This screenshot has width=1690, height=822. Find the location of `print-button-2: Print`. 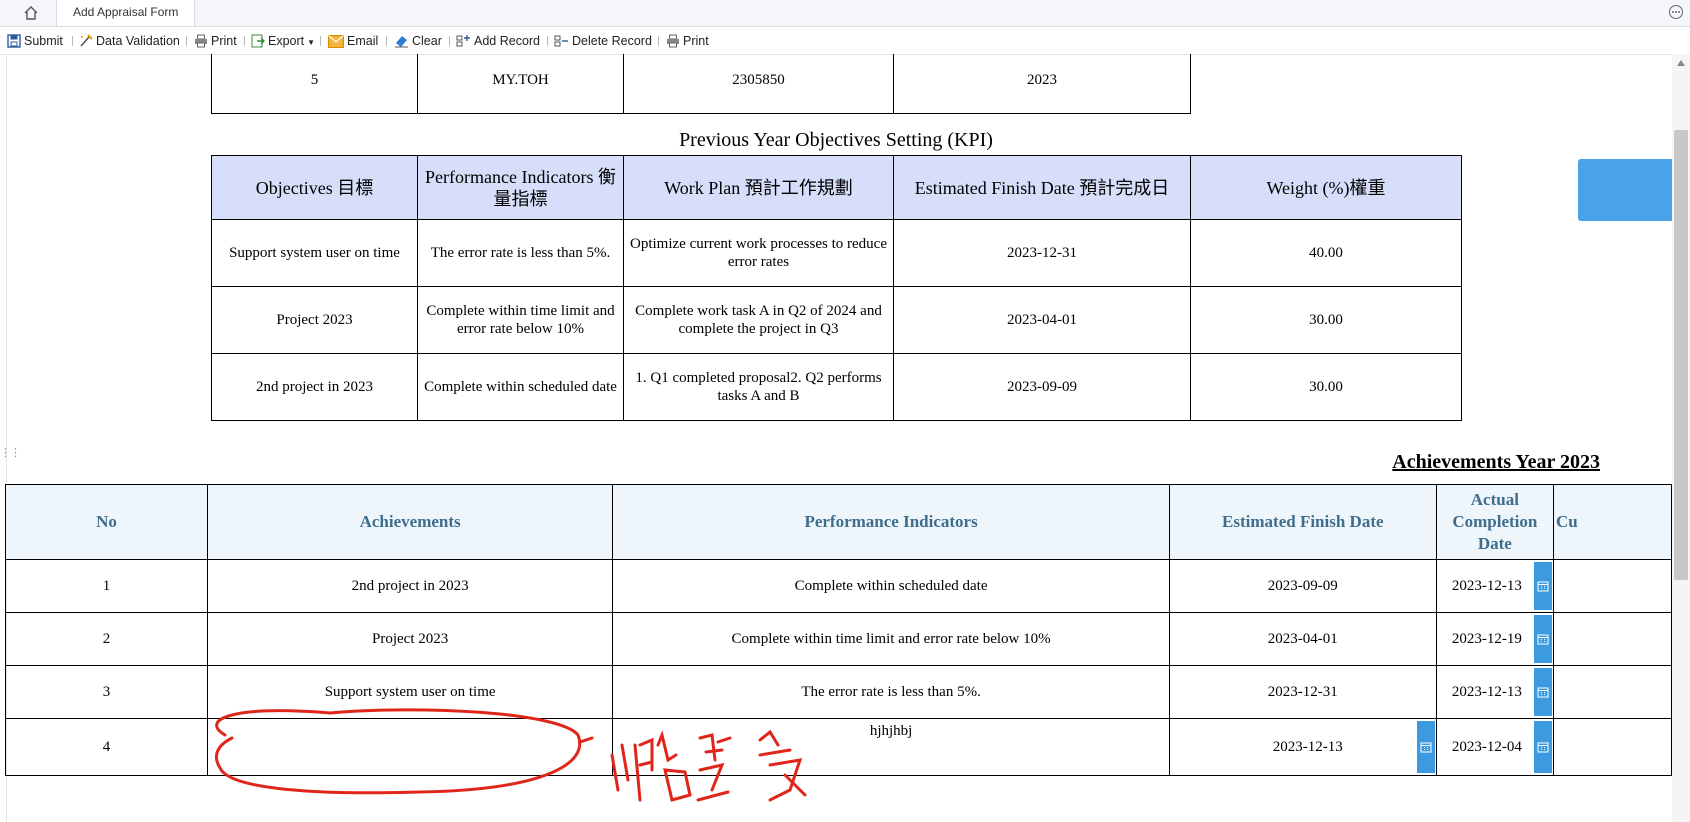

print-button-2: Print is located at coordinates (687, 41).